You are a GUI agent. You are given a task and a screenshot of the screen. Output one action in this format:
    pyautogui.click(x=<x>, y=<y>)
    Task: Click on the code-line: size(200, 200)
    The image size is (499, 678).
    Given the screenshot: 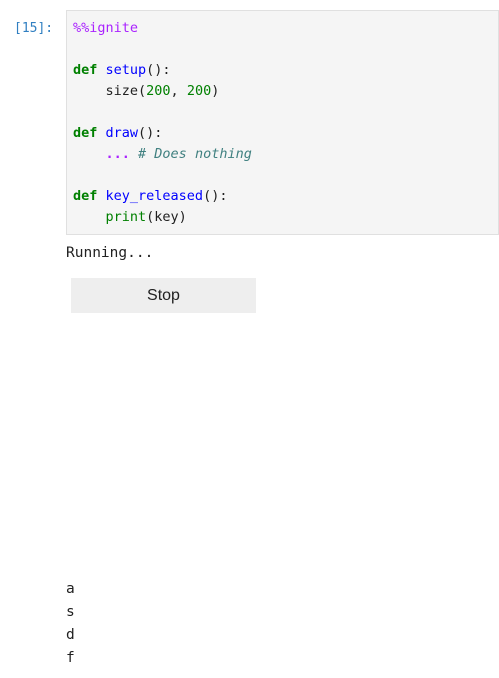 What is the action you would take?
    pyautogui.click(x=285, y=91)
    